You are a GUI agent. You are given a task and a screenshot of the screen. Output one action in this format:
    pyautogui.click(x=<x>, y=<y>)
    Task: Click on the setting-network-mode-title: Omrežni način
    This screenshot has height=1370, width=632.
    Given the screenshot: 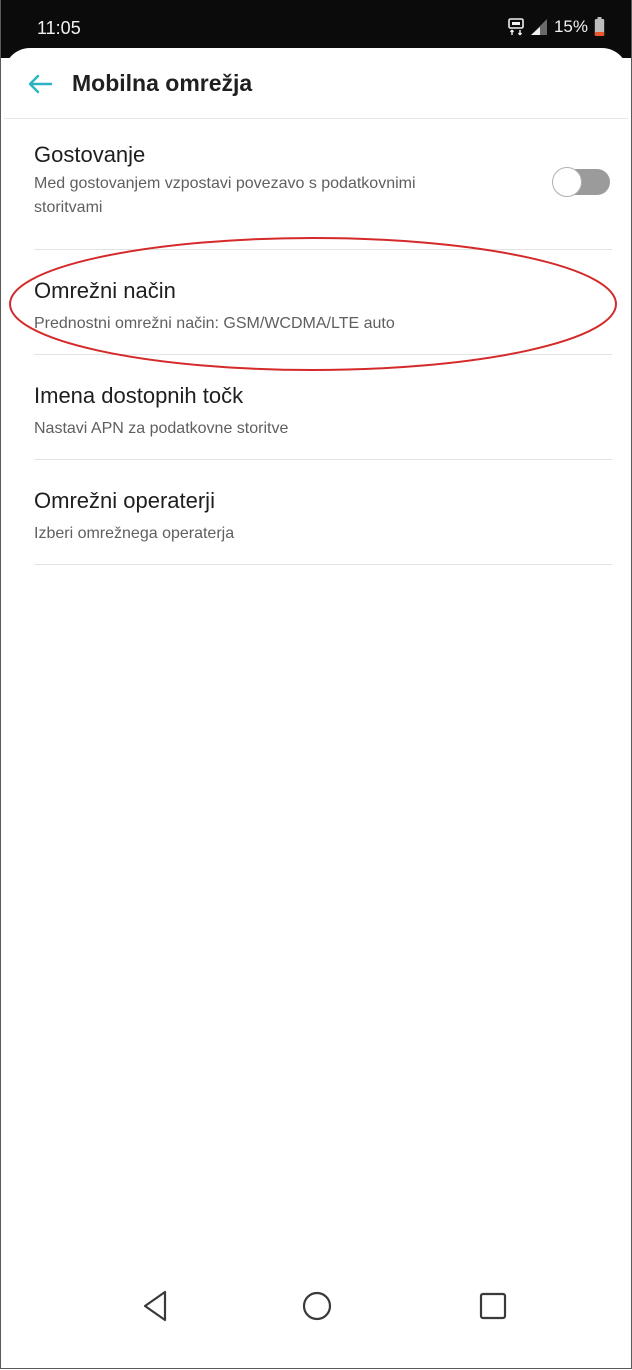 What is the action you would take?
    pyautogui.click(x=105, y=290)
    